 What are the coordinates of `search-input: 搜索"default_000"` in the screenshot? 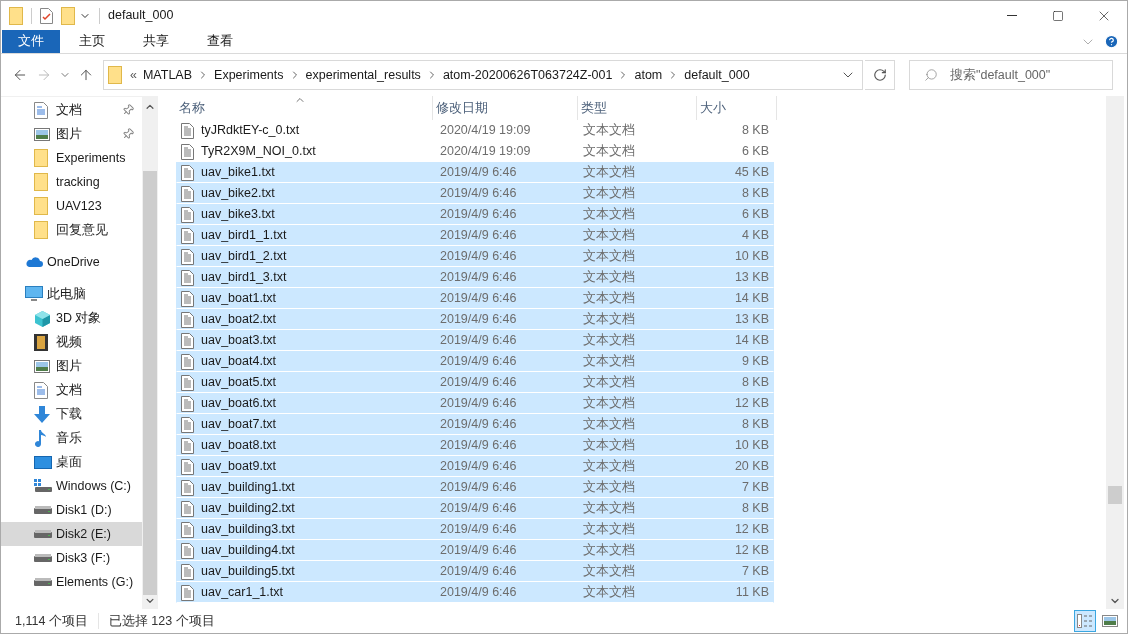 It's located at (1025, 75).